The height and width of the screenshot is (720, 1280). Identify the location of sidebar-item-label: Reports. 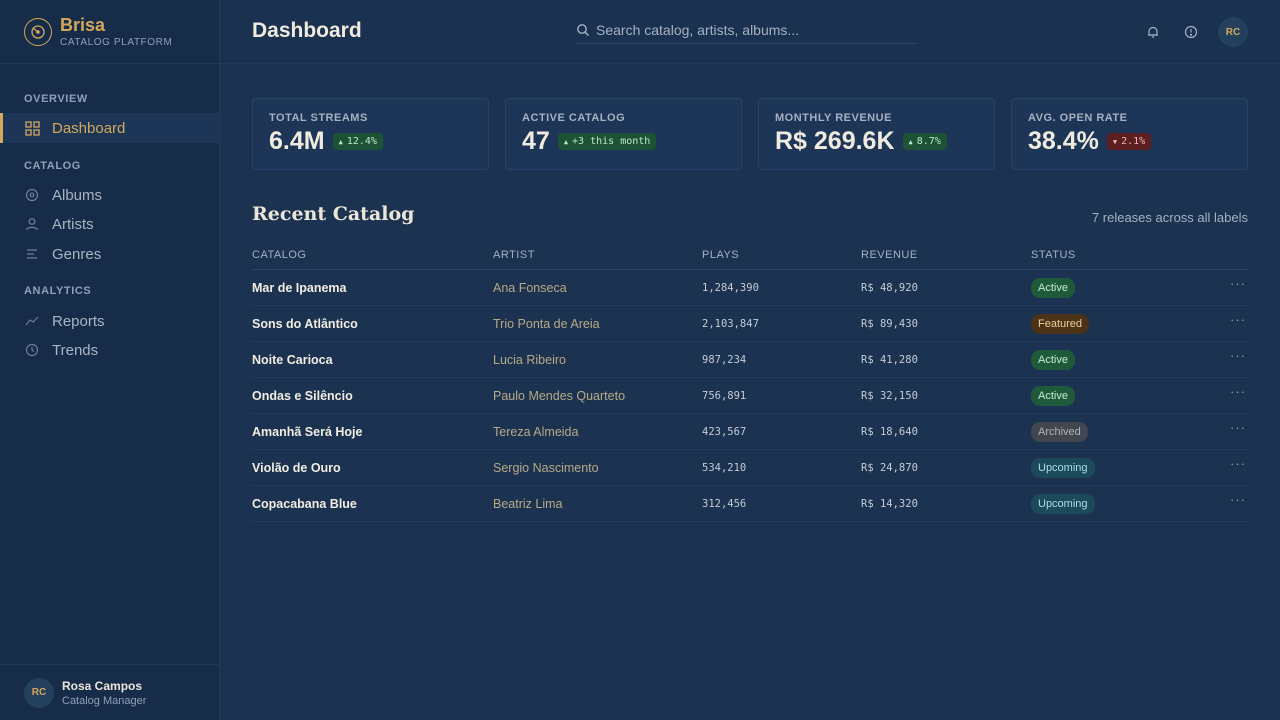
(78, 321).